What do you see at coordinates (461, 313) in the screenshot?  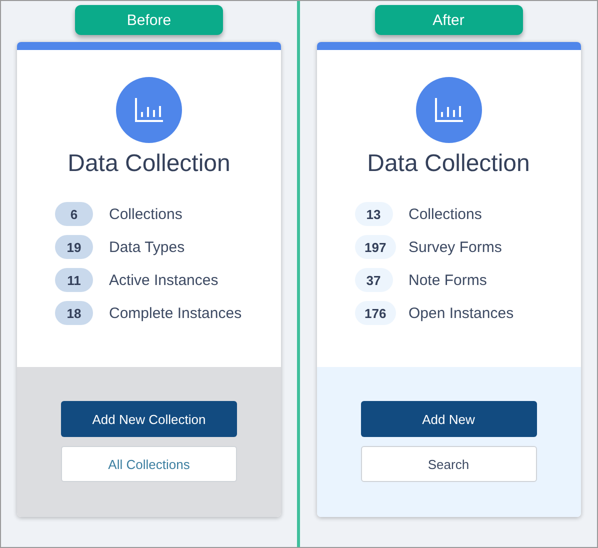 I see `stat-label: Open Instances` at bounding box center [461, 313].